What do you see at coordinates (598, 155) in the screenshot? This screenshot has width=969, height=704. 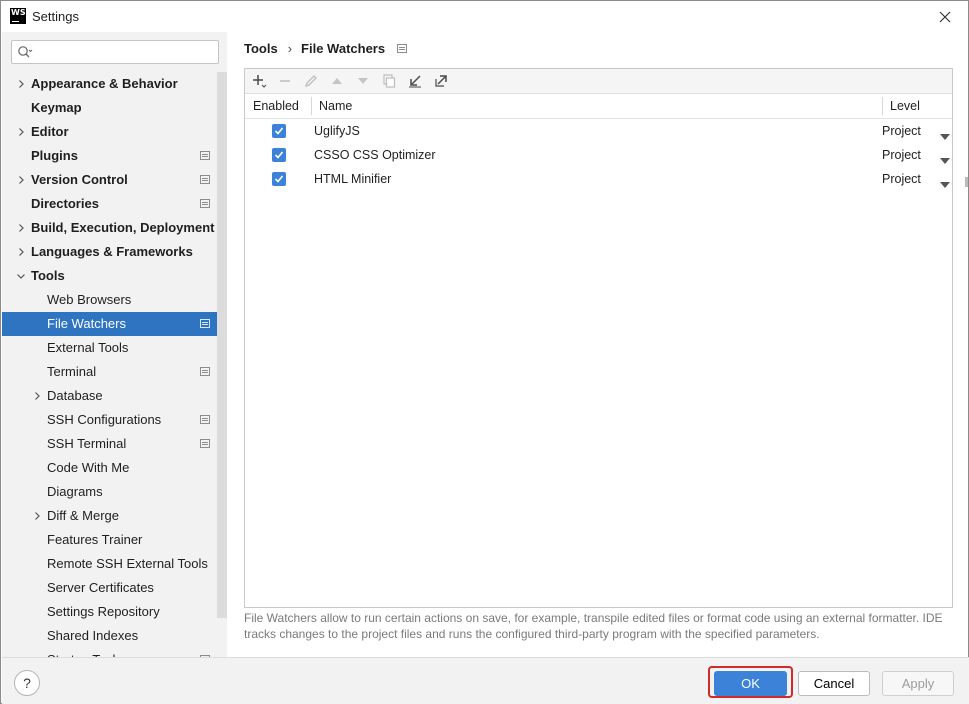 I see `table-row: CSSO CSS Optimizer Project` at bounding box center [598, 155].